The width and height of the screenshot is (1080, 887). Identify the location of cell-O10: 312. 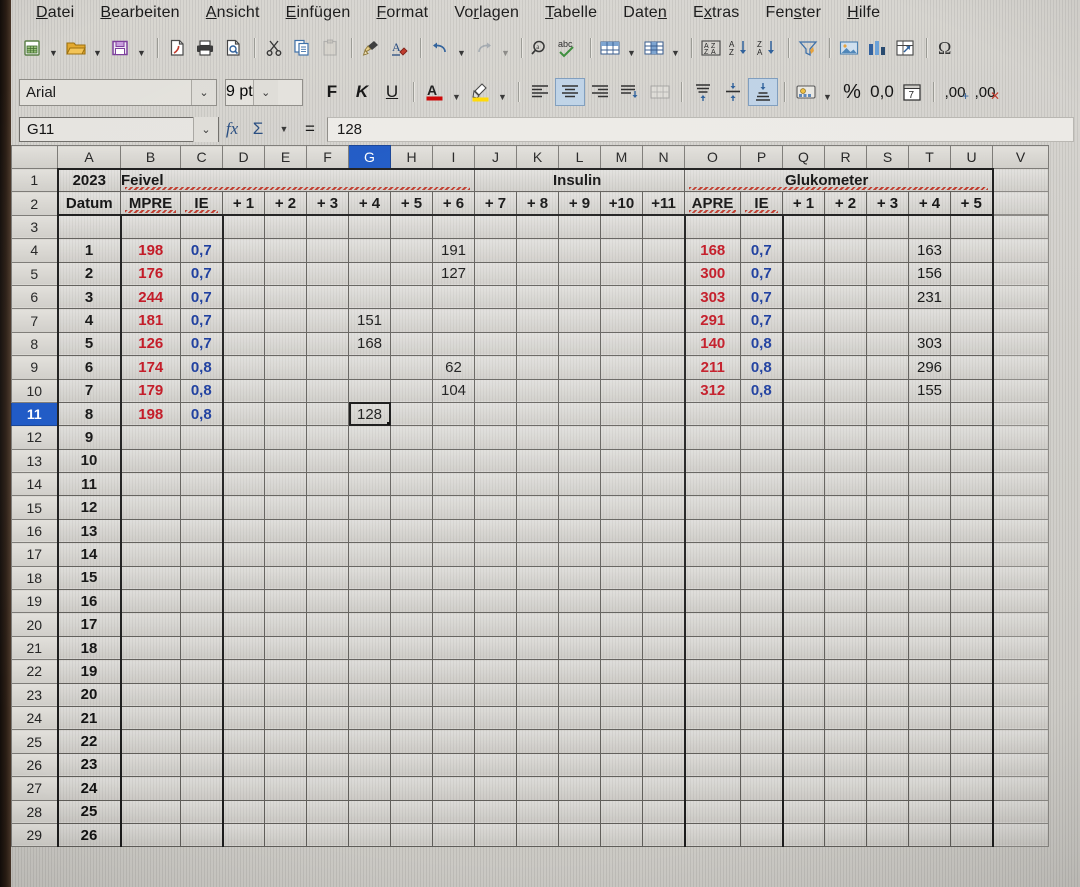
(712, 390).